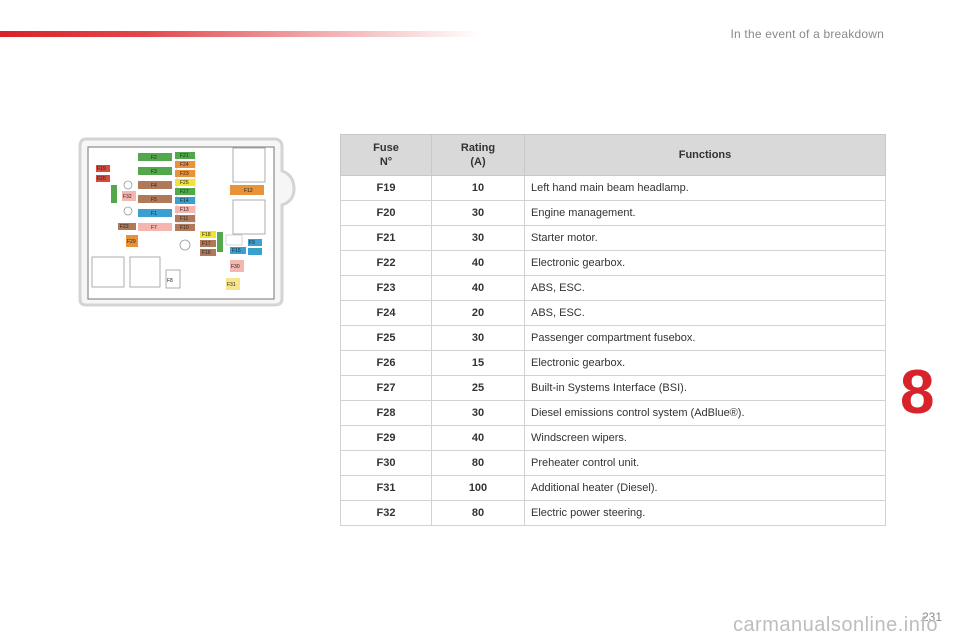 The width and height of the screenshot is (960, 640). Describe the element at coordinates (101, 169) in the screenshot. I see `fuse-label: F19` at that location.